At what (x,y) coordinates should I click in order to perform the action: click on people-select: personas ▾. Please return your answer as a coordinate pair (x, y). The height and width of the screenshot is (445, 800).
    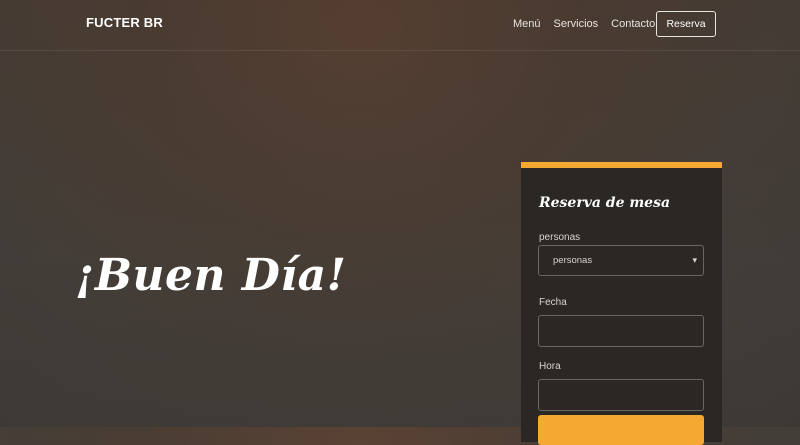
    Looking at the image, I should click on (621, 260).